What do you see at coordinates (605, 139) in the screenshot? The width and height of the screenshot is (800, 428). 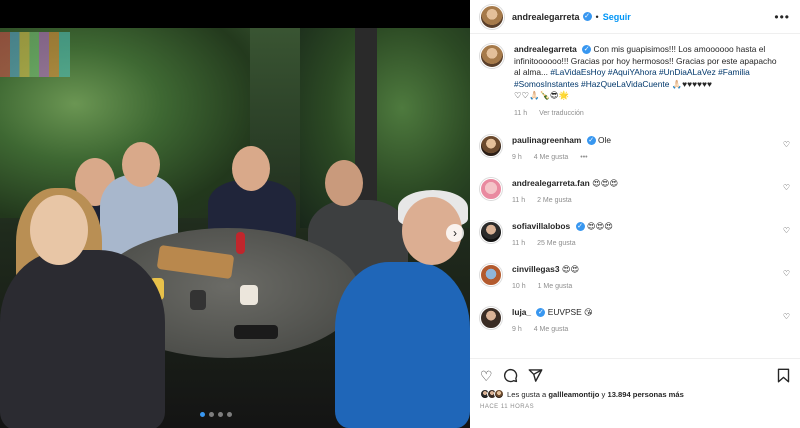 I see `comment-text: Ole` at bounding box center [605, 139].